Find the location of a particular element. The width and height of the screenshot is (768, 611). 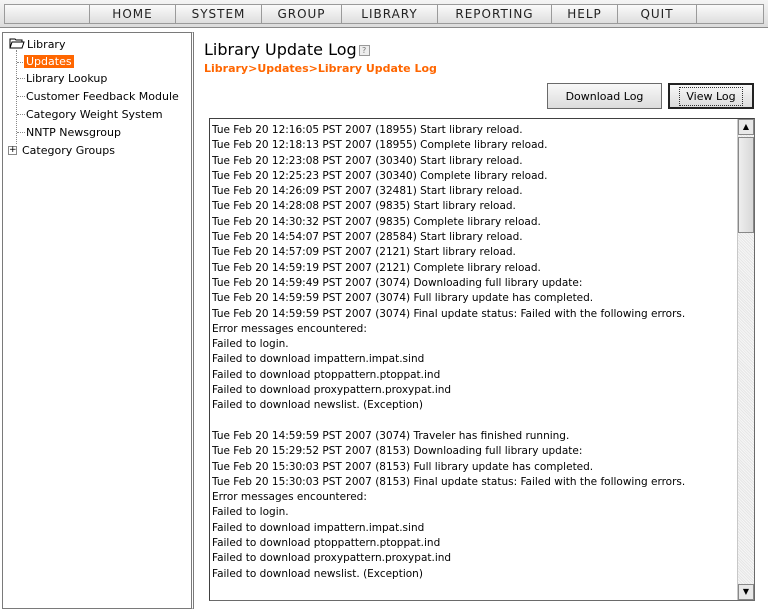

download-log-button: Download Log is located at coordinates (604, 96).